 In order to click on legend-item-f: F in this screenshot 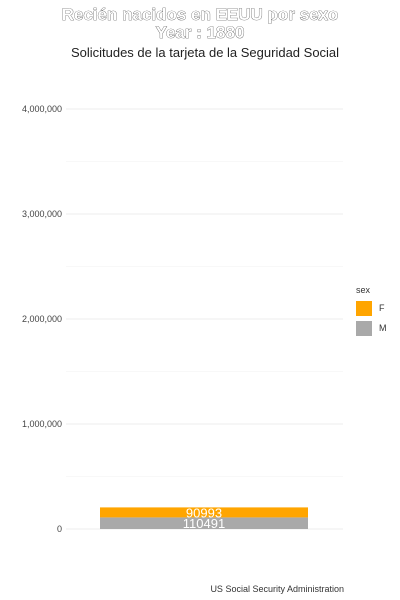, I will do `click(371, 308)`.